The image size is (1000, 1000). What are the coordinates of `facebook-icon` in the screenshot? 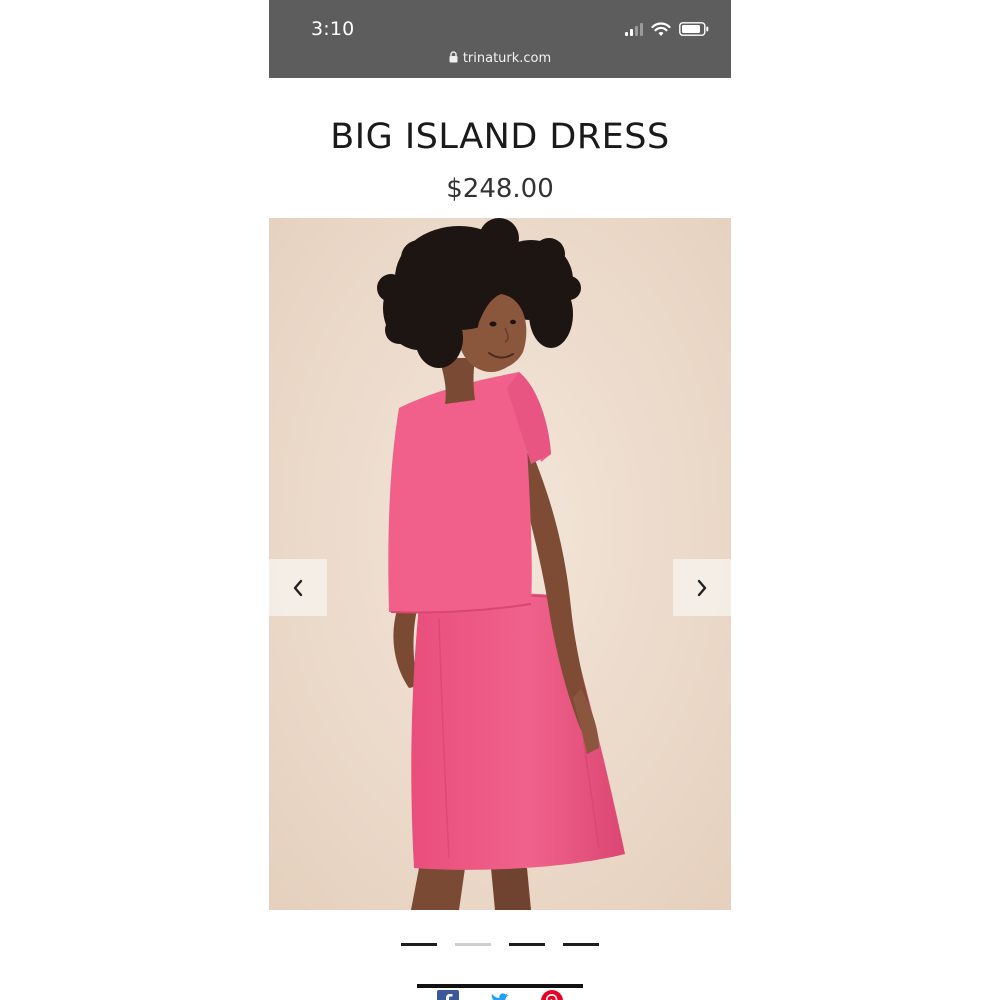 It's located at (448, 995).